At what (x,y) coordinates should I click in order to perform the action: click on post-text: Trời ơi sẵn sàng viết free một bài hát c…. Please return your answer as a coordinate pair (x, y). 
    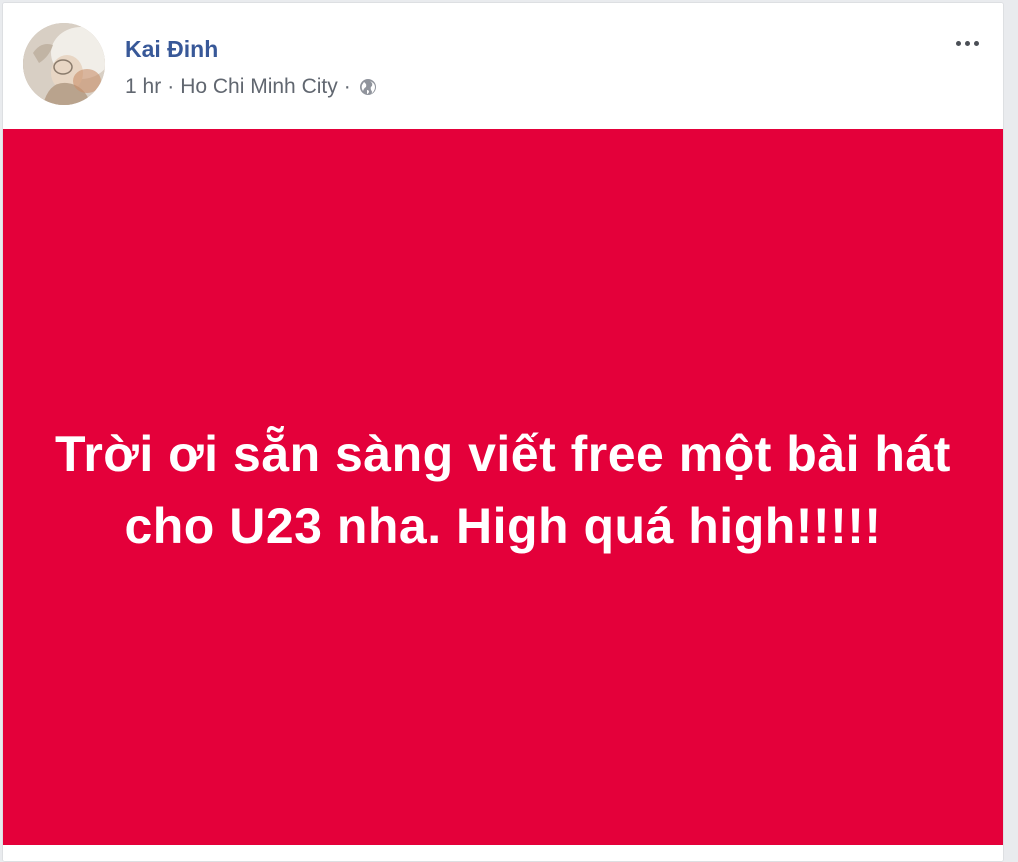
    Looking at the image, I should click on (503, 490).